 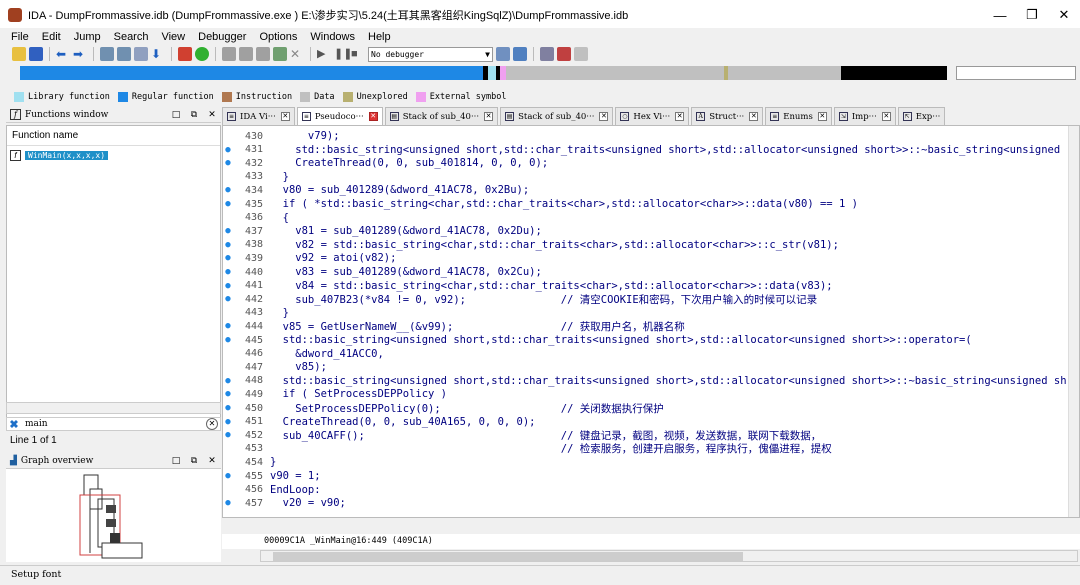 I want to click on graph-icon, so click(x=185, y=54).